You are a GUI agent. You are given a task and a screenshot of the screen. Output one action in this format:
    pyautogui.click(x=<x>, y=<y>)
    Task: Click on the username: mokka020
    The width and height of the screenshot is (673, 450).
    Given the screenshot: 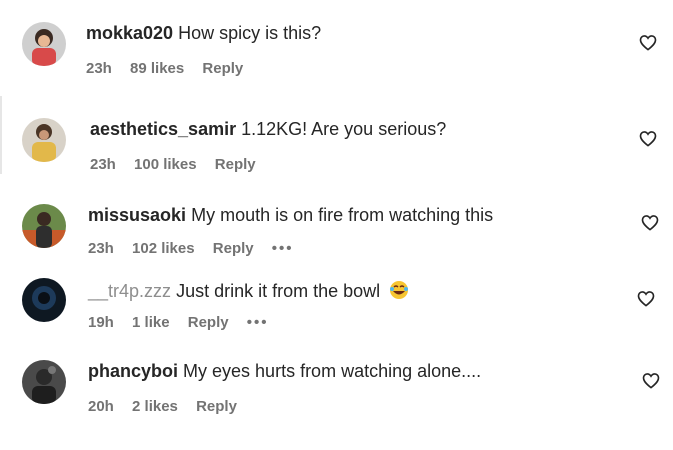 What is the action you would take?
    pyautogui.click(x=129, y=33)
    